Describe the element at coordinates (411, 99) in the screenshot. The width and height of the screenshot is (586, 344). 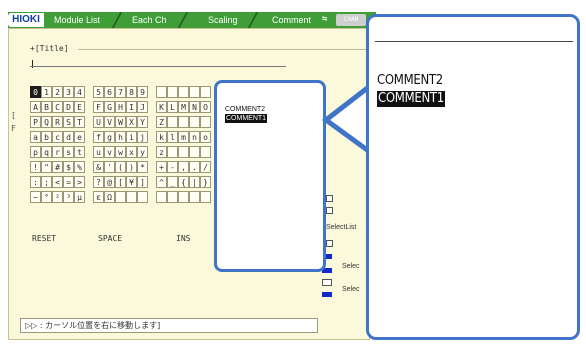
I see `zoom-comment-item-selected: COMMENT1` at that location.